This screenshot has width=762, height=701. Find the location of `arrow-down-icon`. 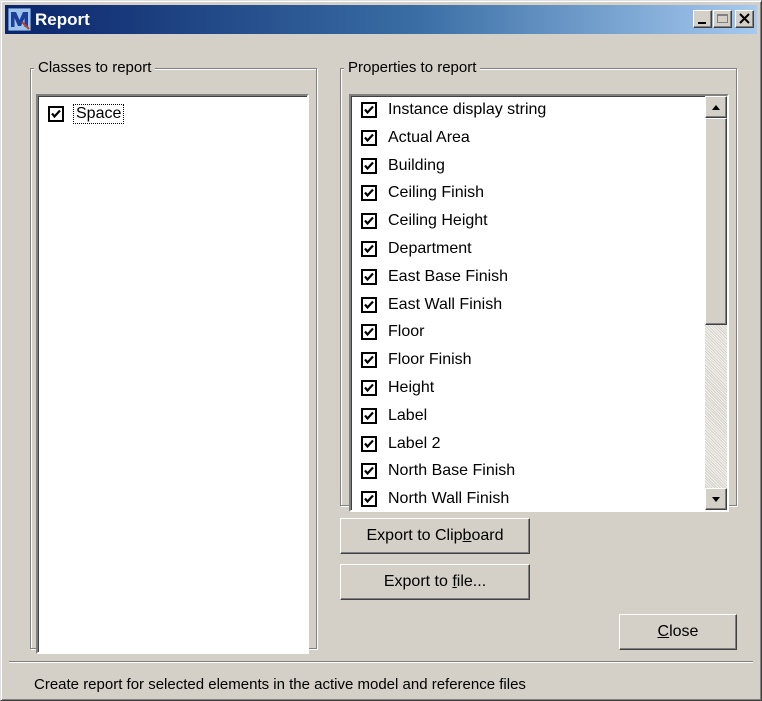

arrow-down-icon is located at coordinates (716, 499).